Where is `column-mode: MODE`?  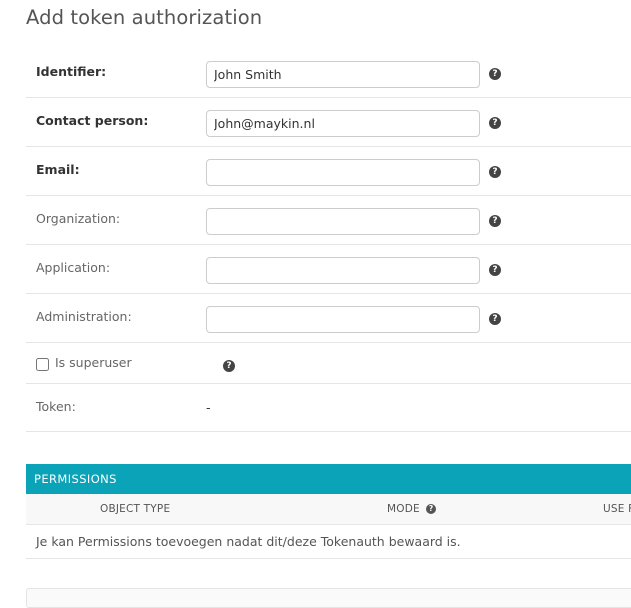
column-mode: MODE is located at coordinates (403, 509).